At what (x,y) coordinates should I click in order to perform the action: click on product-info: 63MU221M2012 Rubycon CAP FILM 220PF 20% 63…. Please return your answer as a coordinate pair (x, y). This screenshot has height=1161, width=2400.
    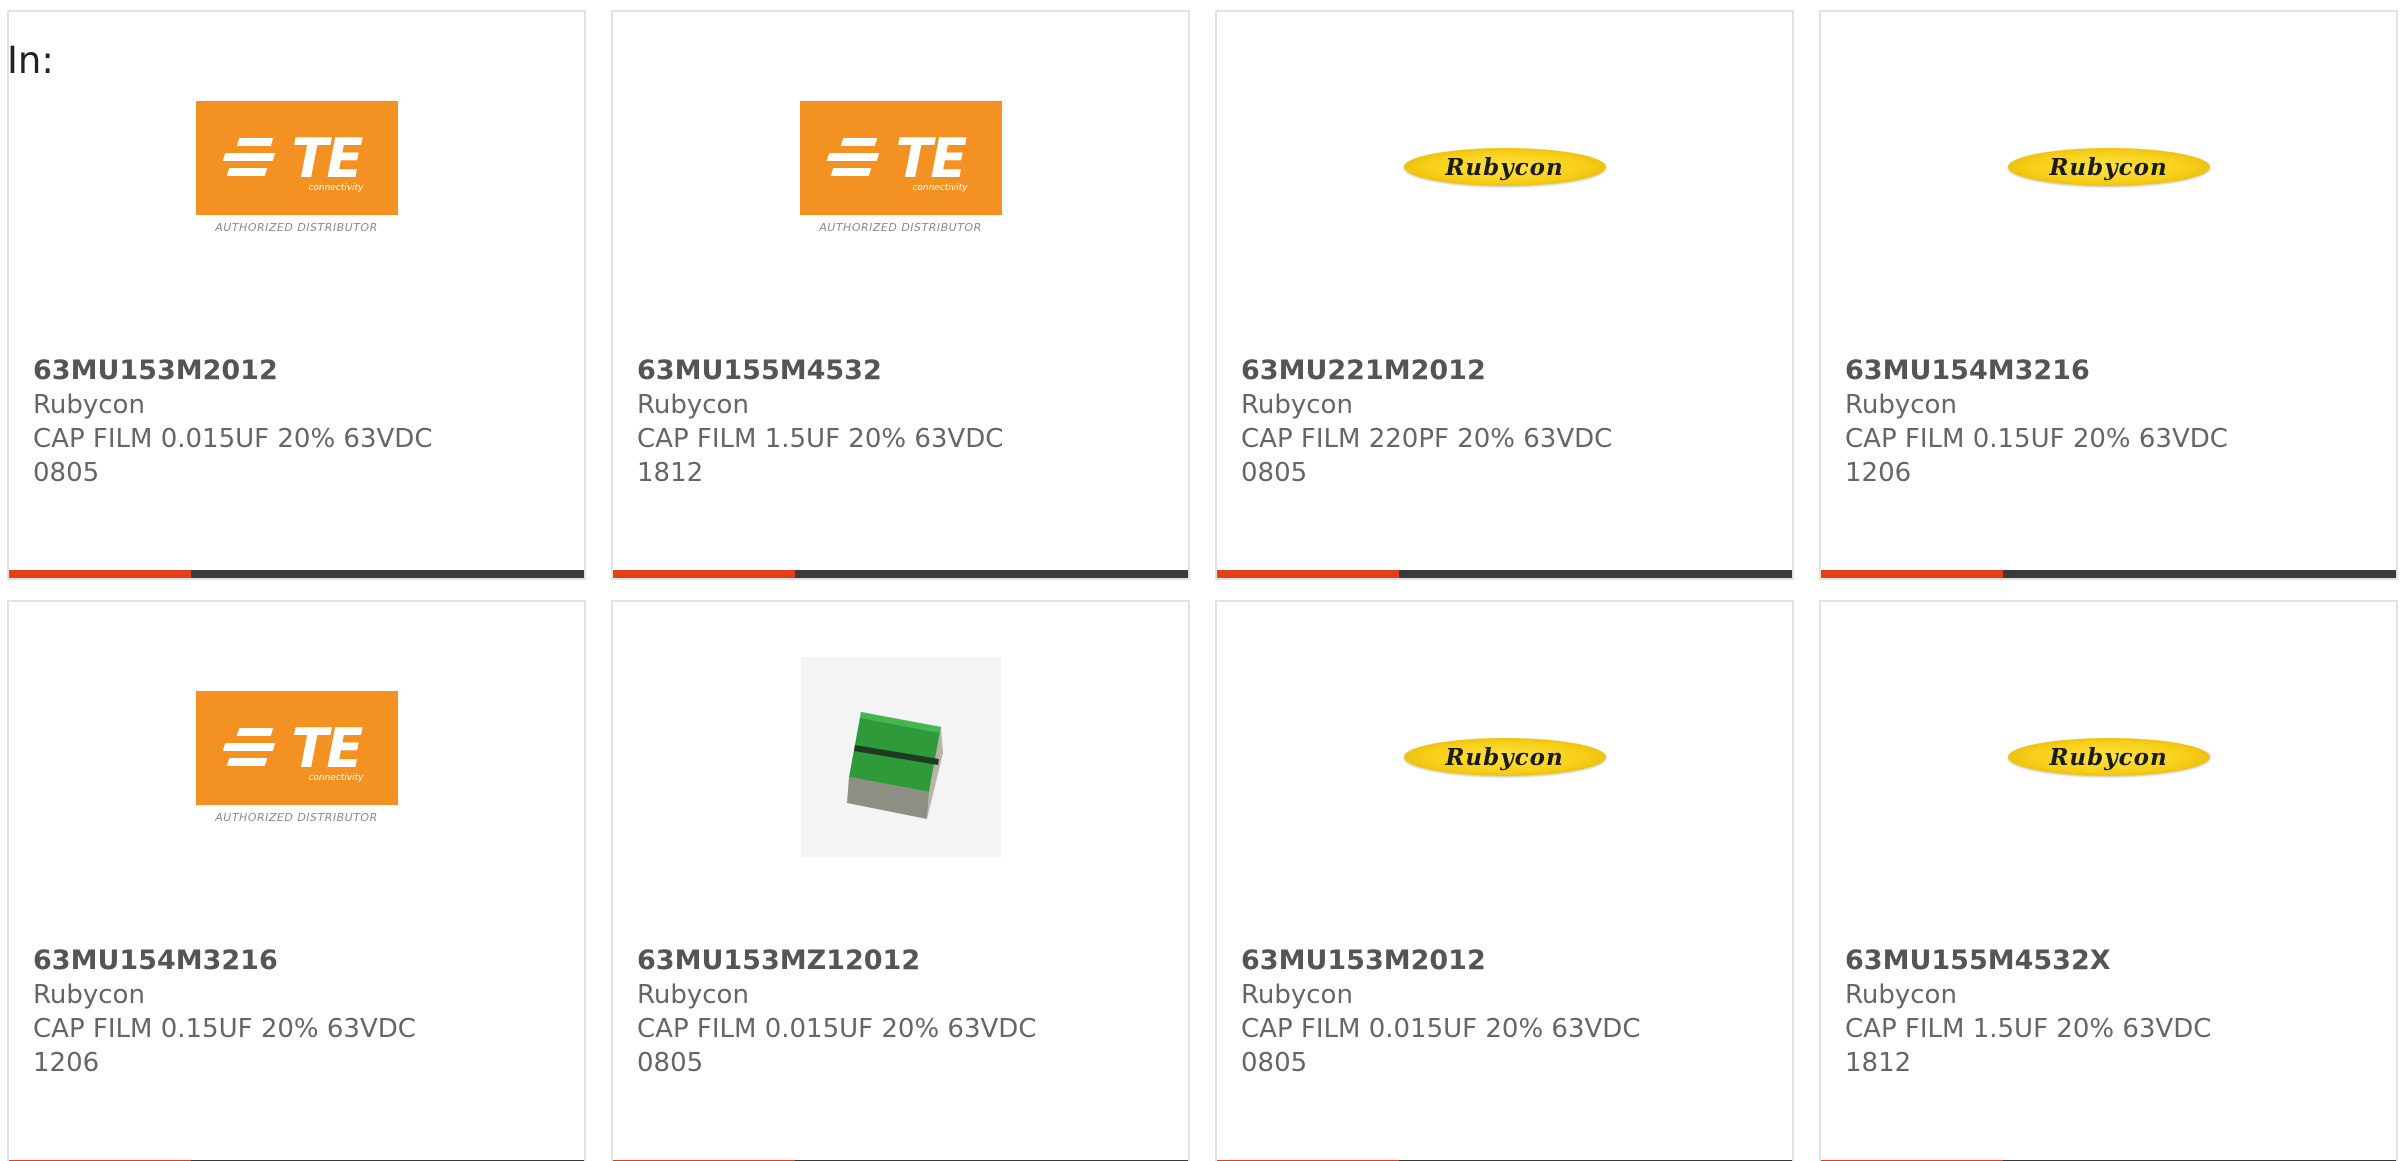
    Looking at the image, I should click on (1506, 422).